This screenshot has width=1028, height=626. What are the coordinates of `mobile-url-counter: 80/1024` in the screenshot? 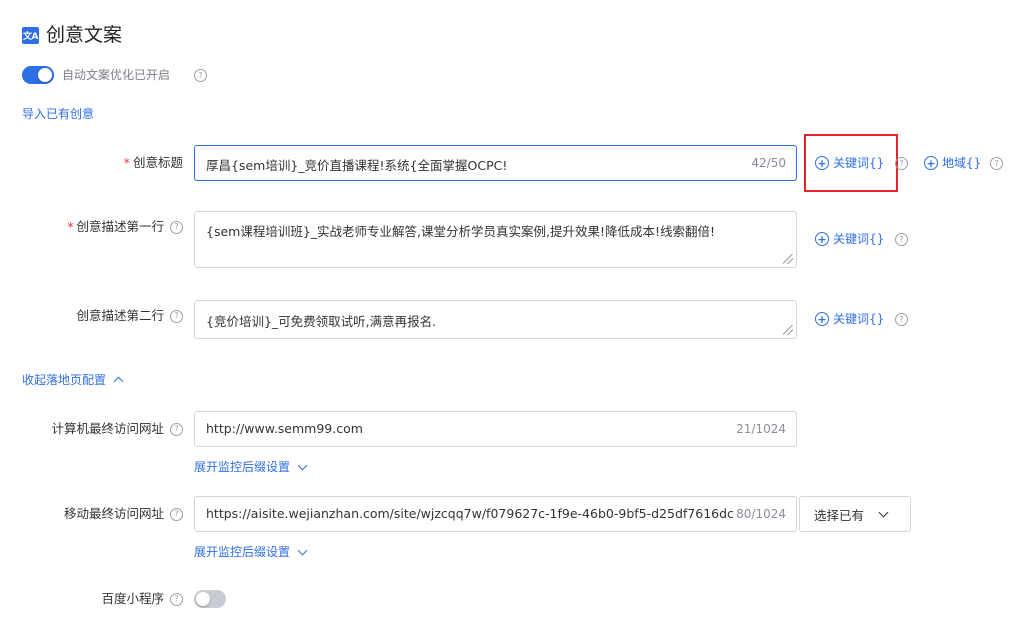 It's located at (761, 514).